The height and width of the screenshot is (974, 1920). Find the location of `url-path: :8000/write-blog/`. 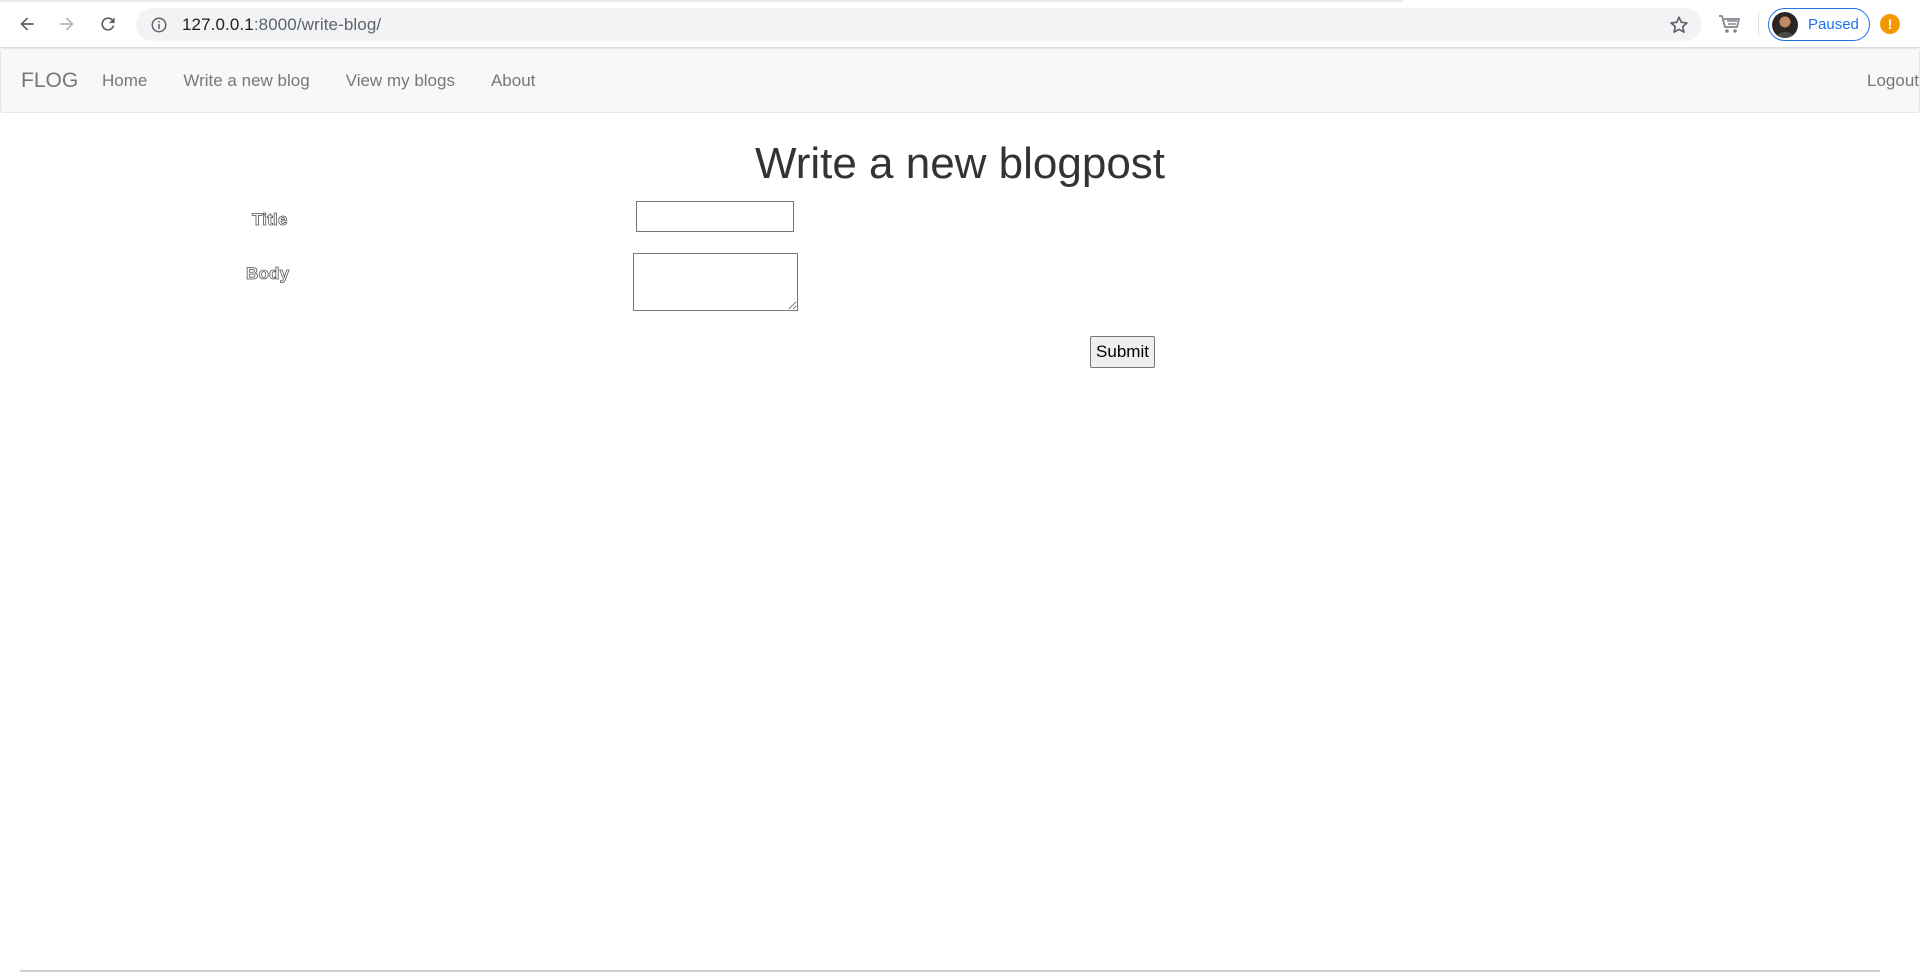

url-path: :8000/write-blog/ is located at coordinates (317, 24).